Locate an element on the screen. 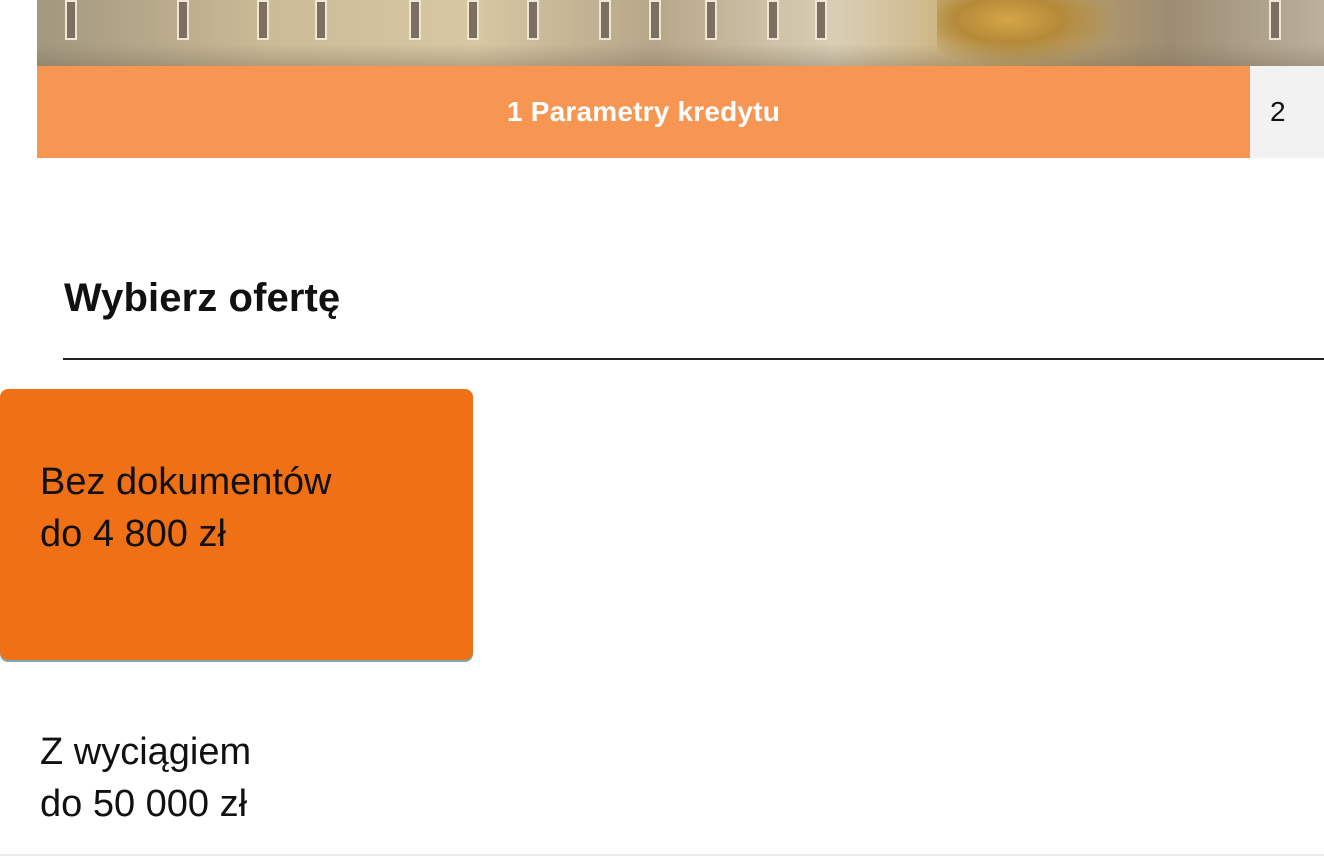 This screenshot has height=856, width=1324. offer-title: Z wyciągiem is located at coordinates (146, 752).